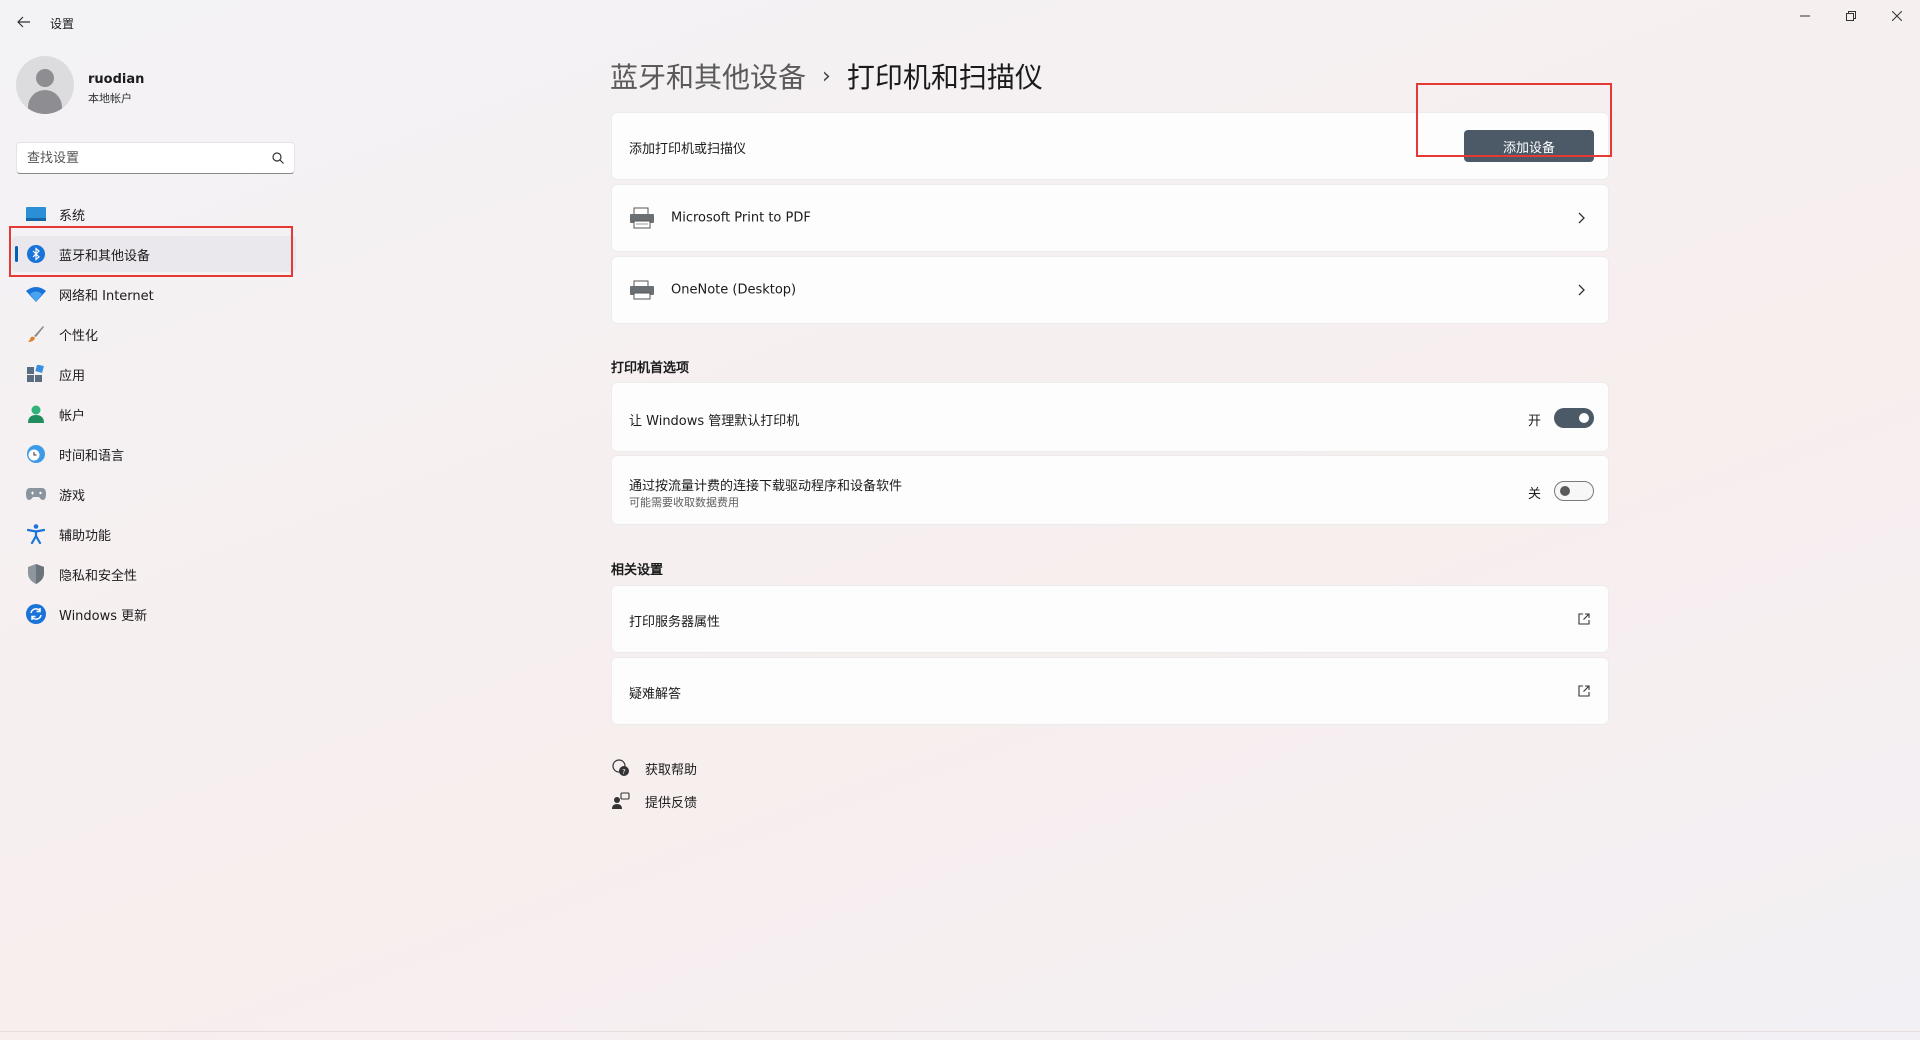 Image resolution: width=1920 pixels, height=1040 pixels. I want to click on get-help-link: ? 获取帮助, so click(654, 768).